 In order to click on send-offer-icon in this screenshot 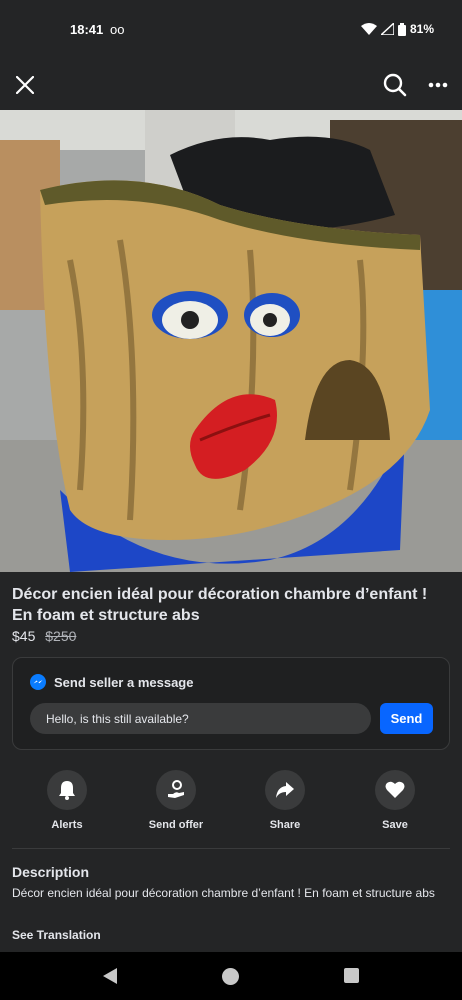, I will do `click(176, 789)`.